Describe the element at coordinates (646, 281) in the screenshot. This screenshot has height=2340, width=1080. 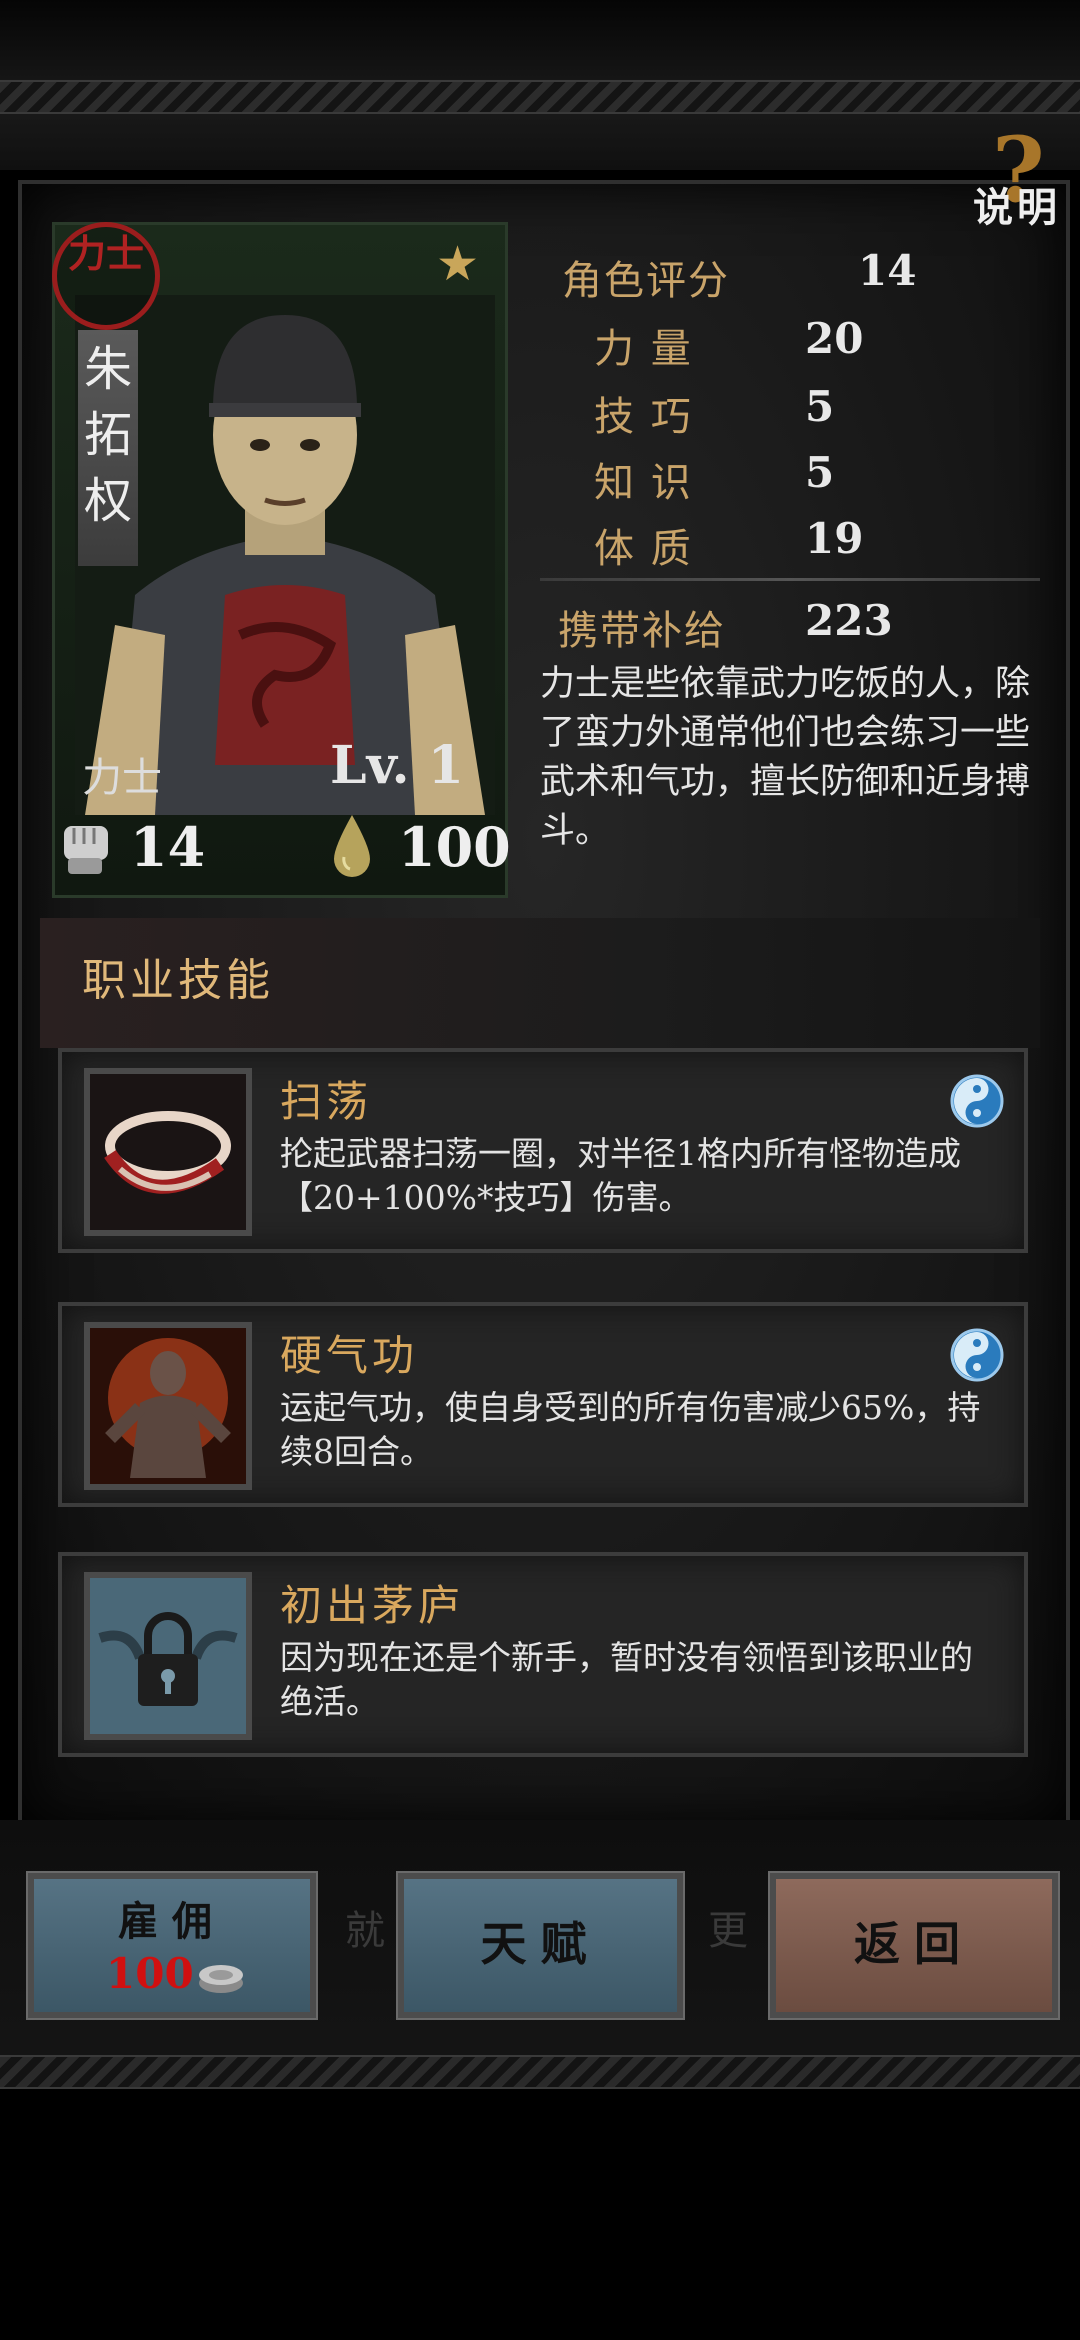
I see `stat-label-rating: 角色评分` at that location.